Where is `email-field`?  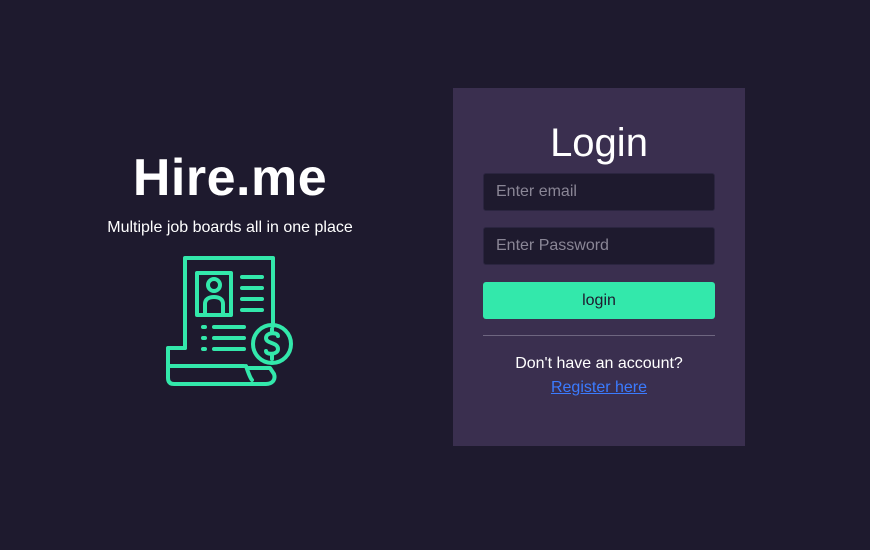 email-field is located at coordinates (599, 192).